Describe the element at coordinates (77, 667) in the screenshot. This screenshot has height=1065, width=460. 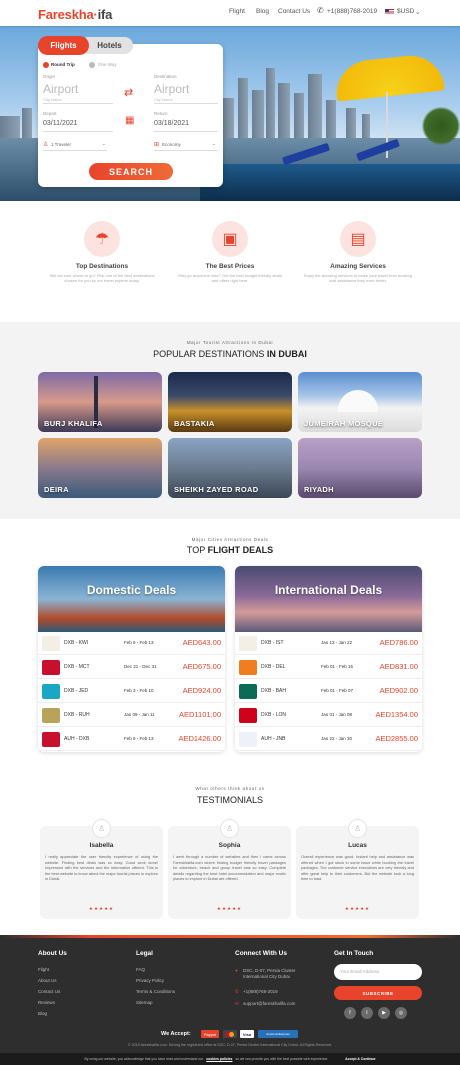
I see `deal-route: DXB - MCT` at that location.